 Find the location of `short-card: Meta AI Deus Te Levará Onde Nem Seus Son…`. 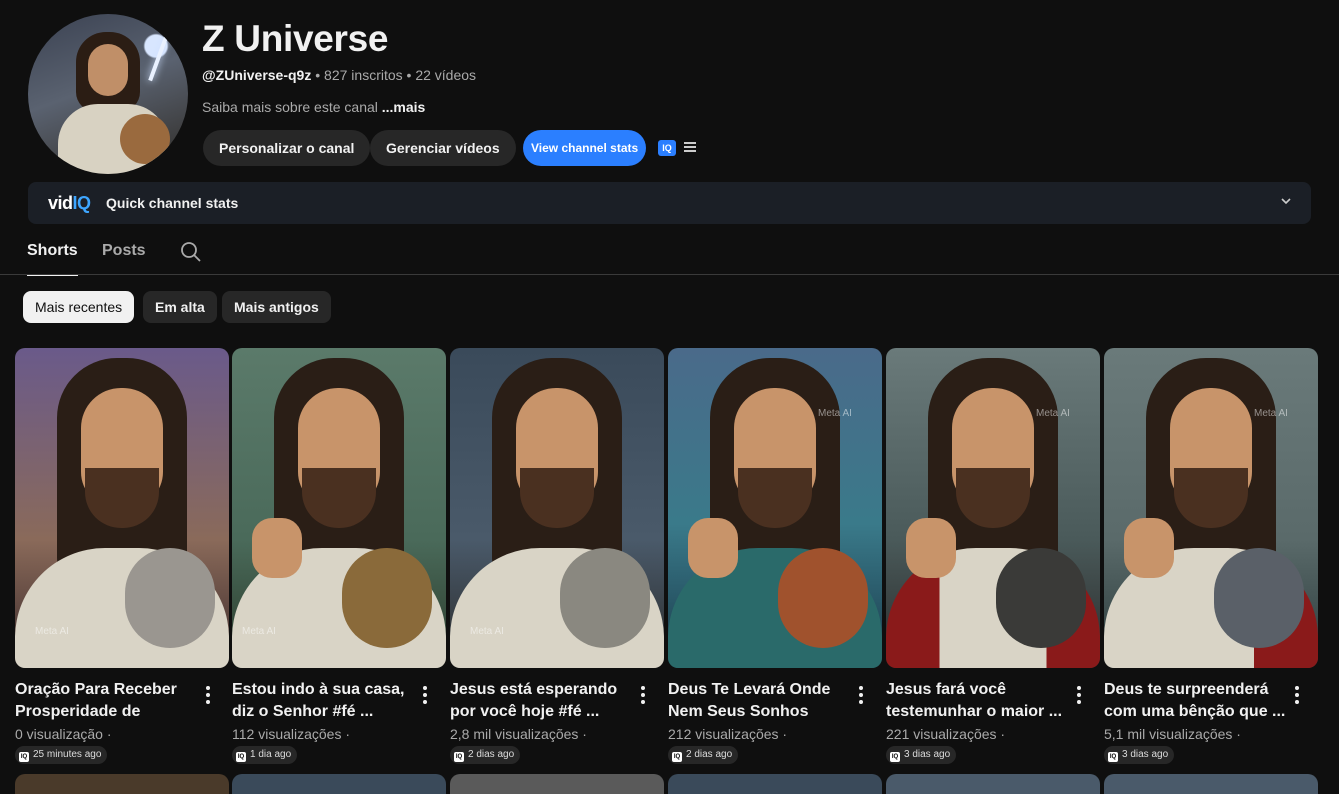

short-card: Meta AI Deus Te Levará Onde Nem Seus Son… is located at coordinates (775, 558).